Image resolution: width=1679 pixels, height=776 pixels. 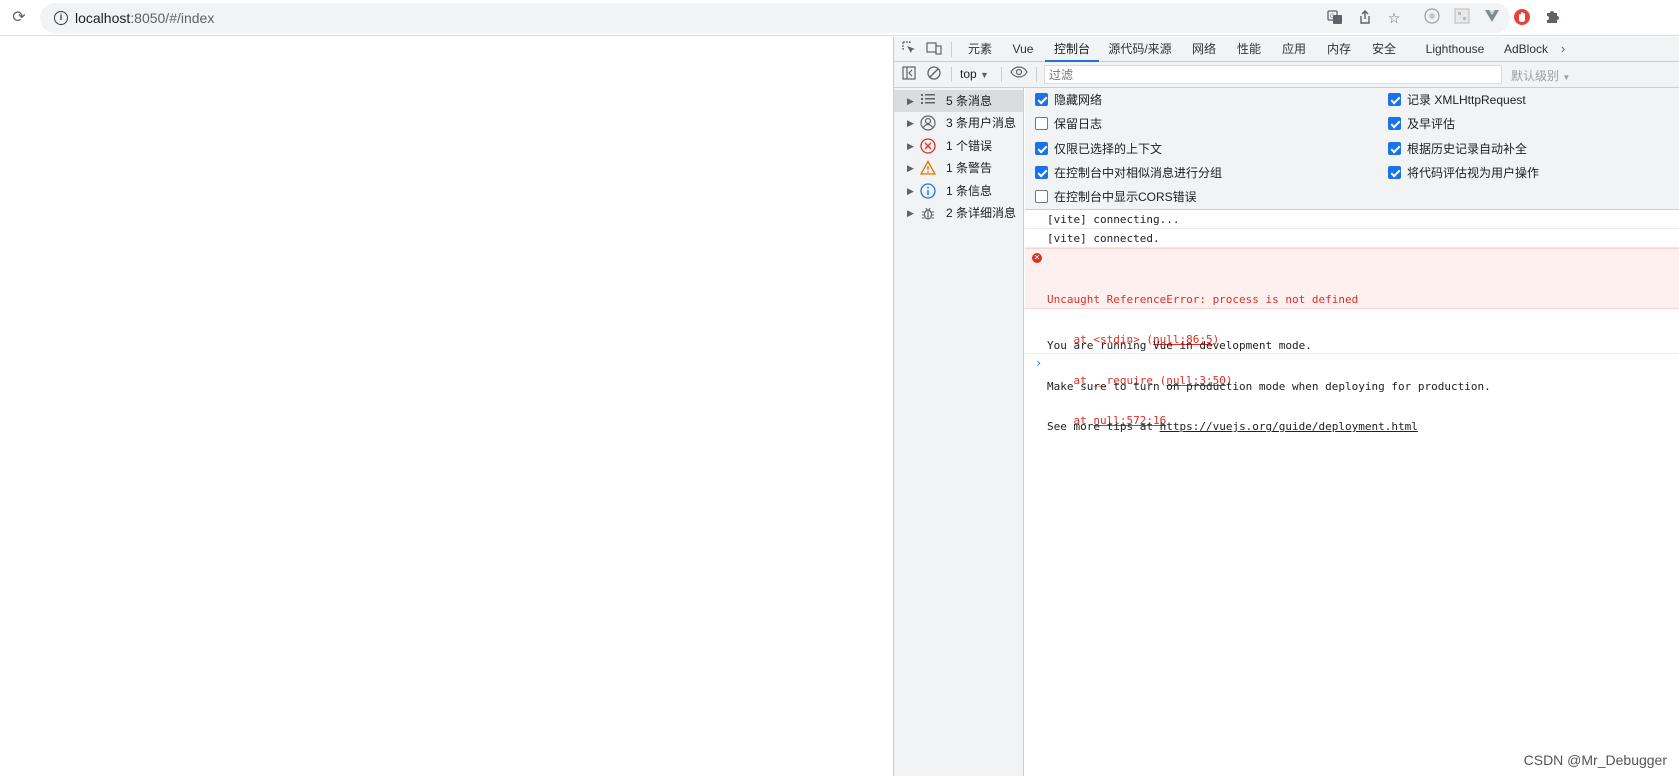 I want to click on log-levels-dropdown: 默认级别 ▼, so click(x=1540, y=75).